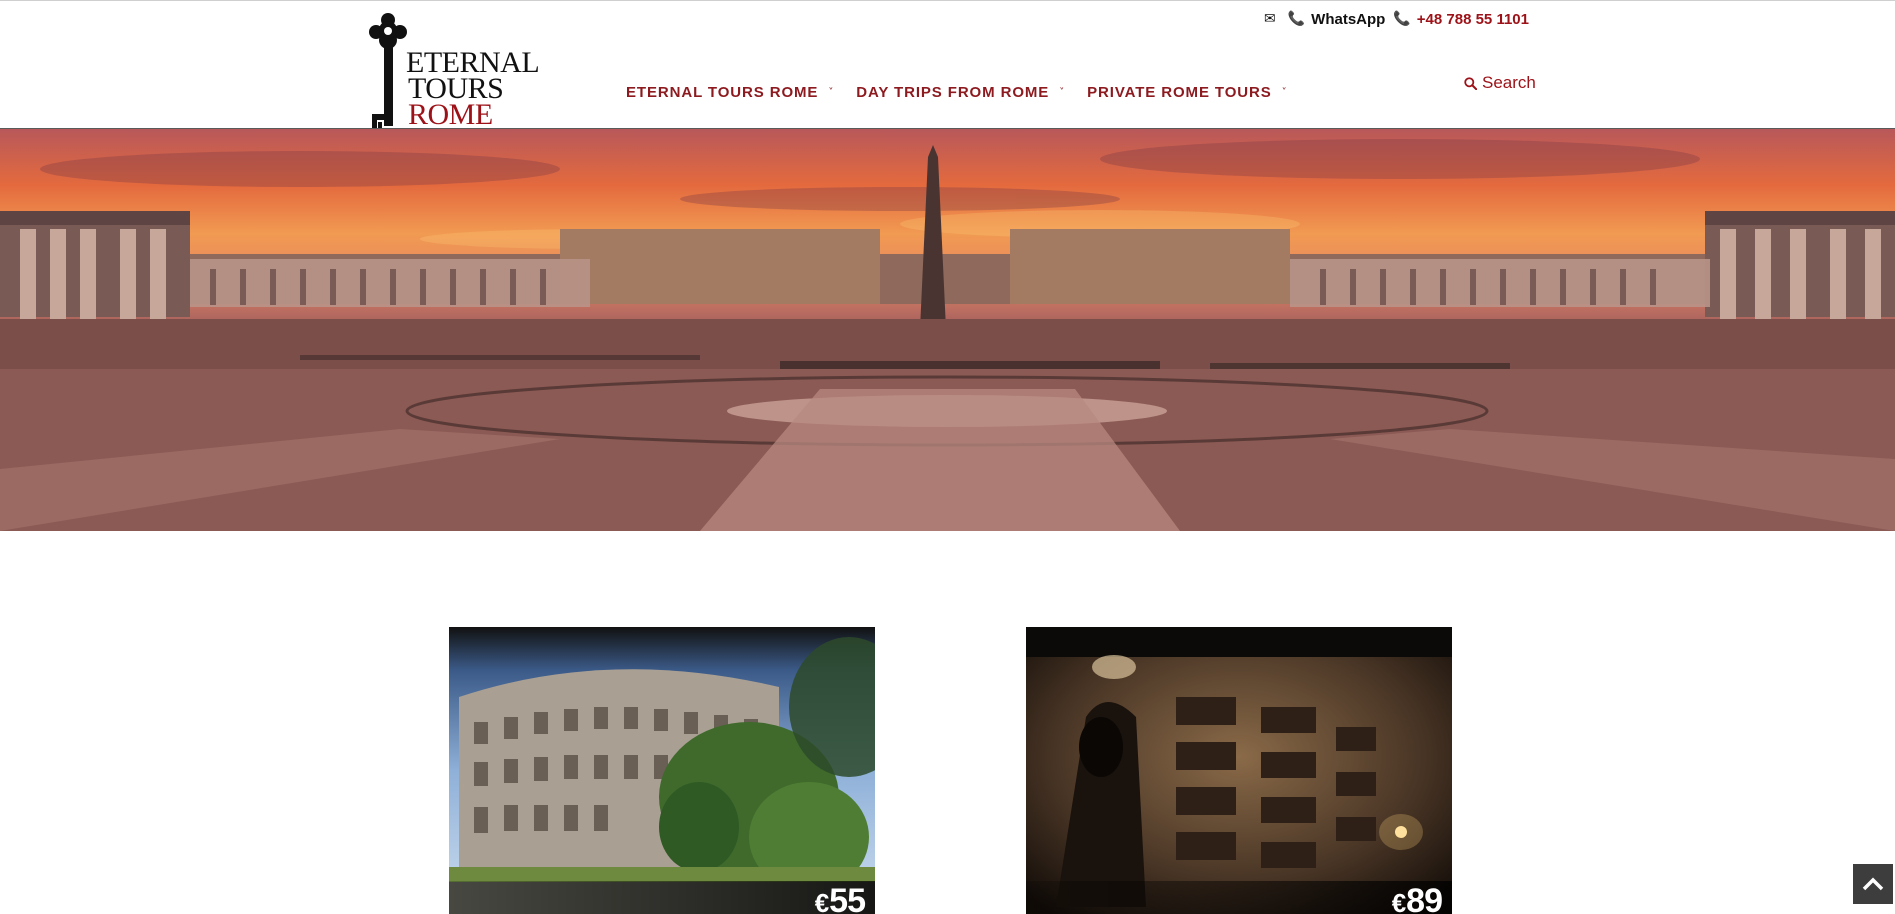 The width and height of the screenshot is (1895, 914). I want to click on nav-item-label: PRIVATE ROME TOURS, so click(1179, 92).